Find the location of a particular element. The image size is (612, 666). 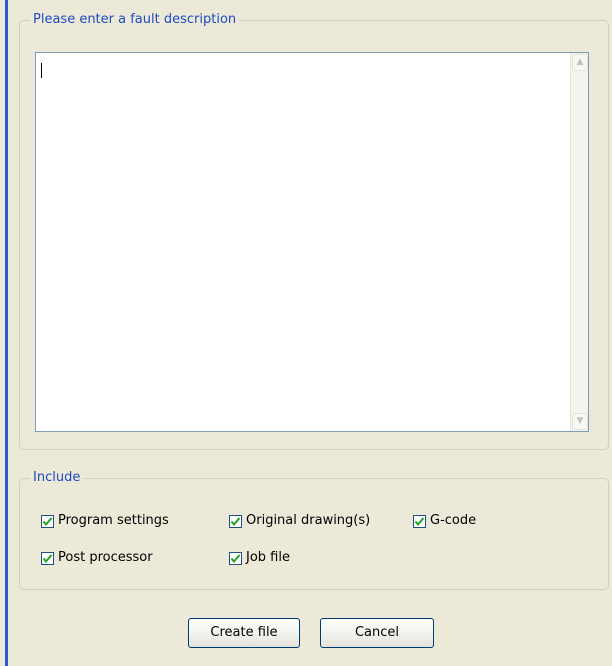

checkbox-program-settings: Program settings is located at coordinates (105, 521).